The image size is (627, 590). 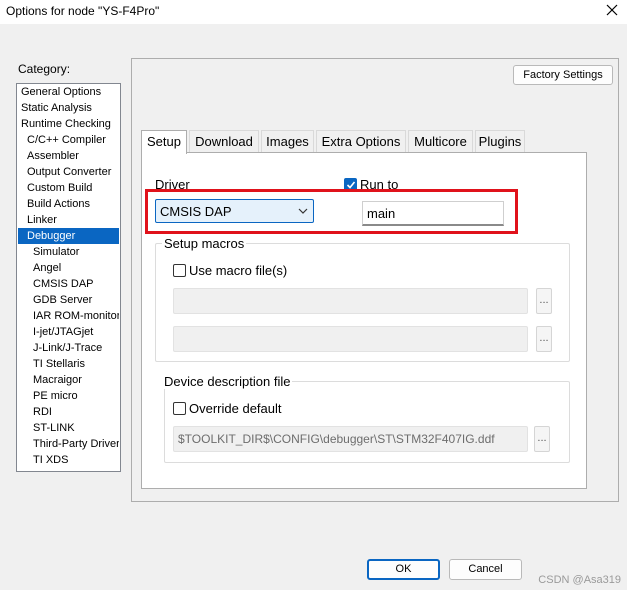 I want to click on override-default-checkbox, so click(x=179, y=408).